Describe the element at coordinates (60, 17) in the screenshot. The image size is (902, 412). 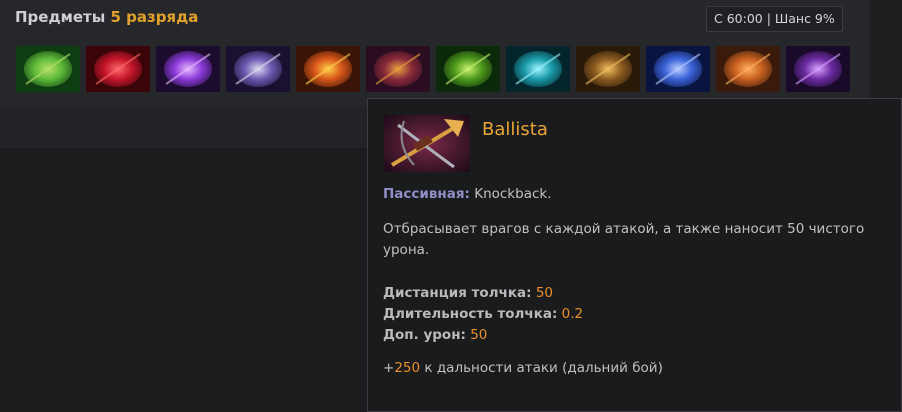
I see `tier-title-prefix: Предметы` at that location.